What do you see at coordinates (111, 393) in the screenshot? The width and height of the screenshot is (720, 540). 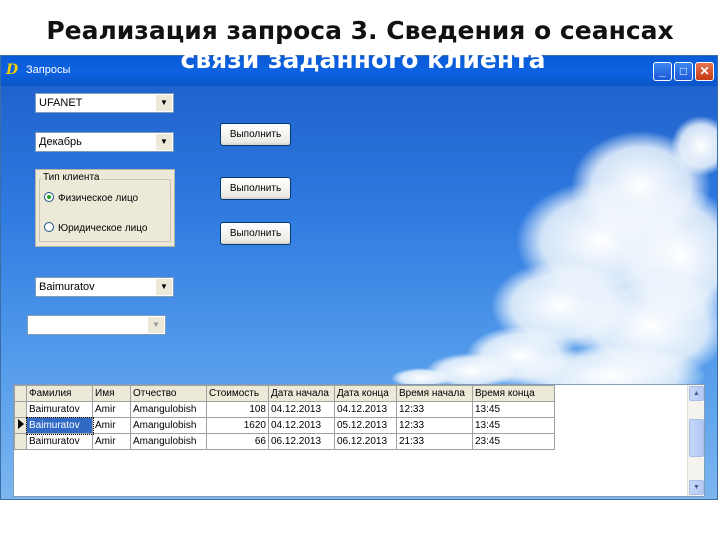 I see `column-header: Имя` at bounding box center [111, 393].